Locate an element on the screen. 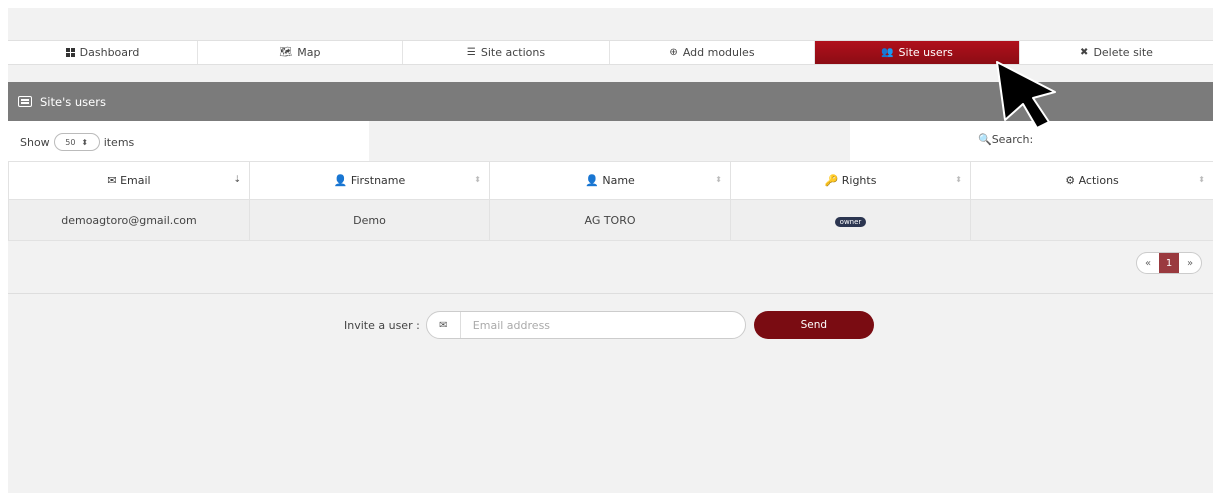 This screenshot has width=1213, height=493. gear-icon: ⚙ is located at coordinates (1070, 180).